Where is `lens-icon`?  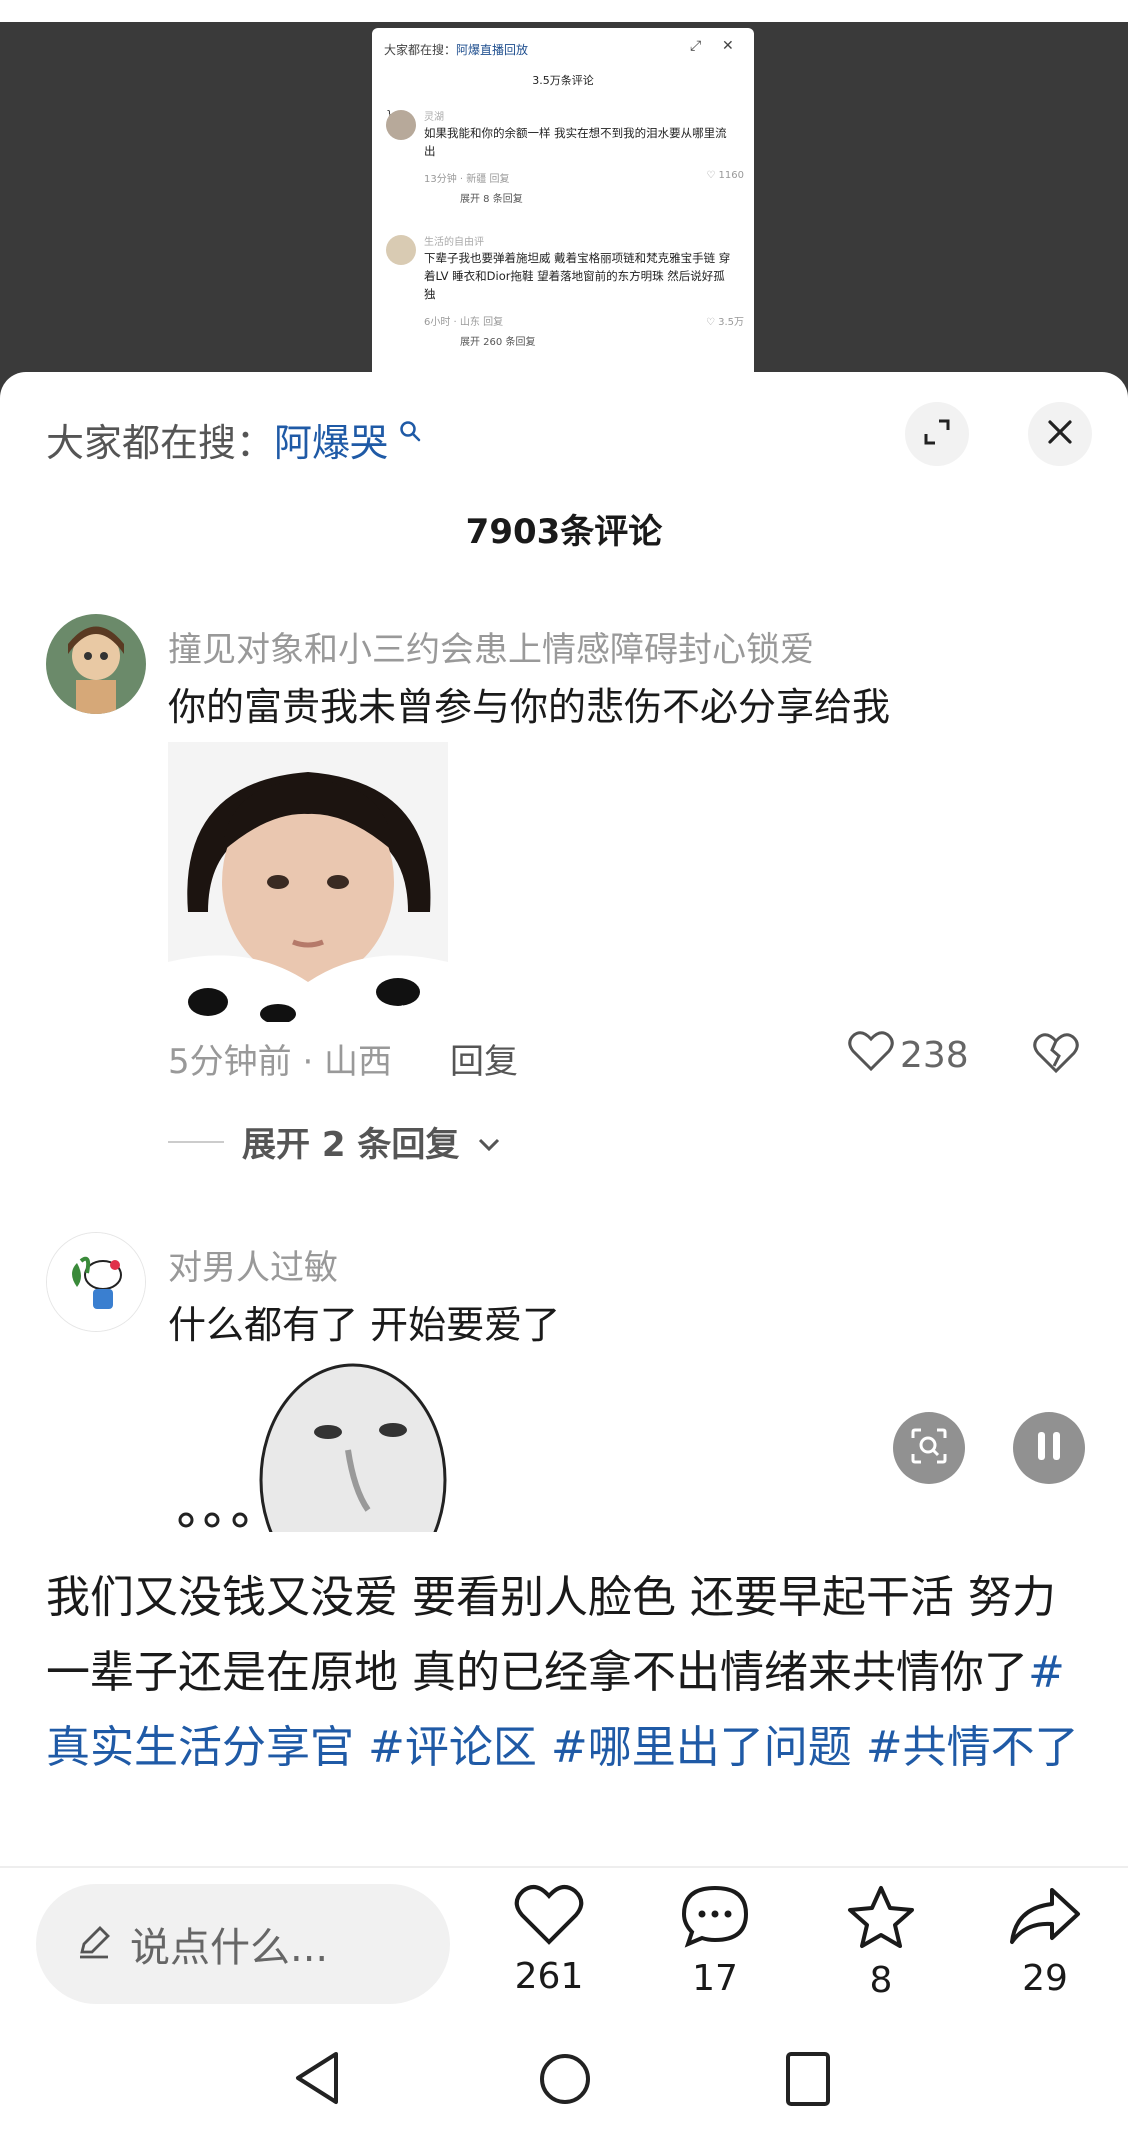
lens-icon is located at coordinates (929, 1448).